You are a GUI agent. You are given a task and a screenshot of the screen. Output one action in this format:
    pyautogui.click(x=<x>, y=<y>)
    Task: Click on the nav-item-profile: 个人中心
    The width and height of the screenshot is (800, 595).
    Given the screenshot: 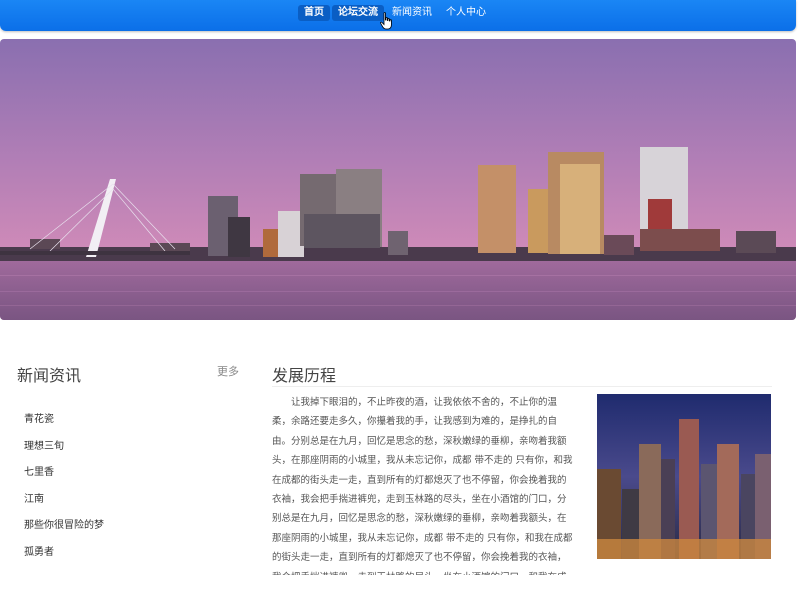 What is the action you would take?
    pyautogui.click(x=466, y=13)
    